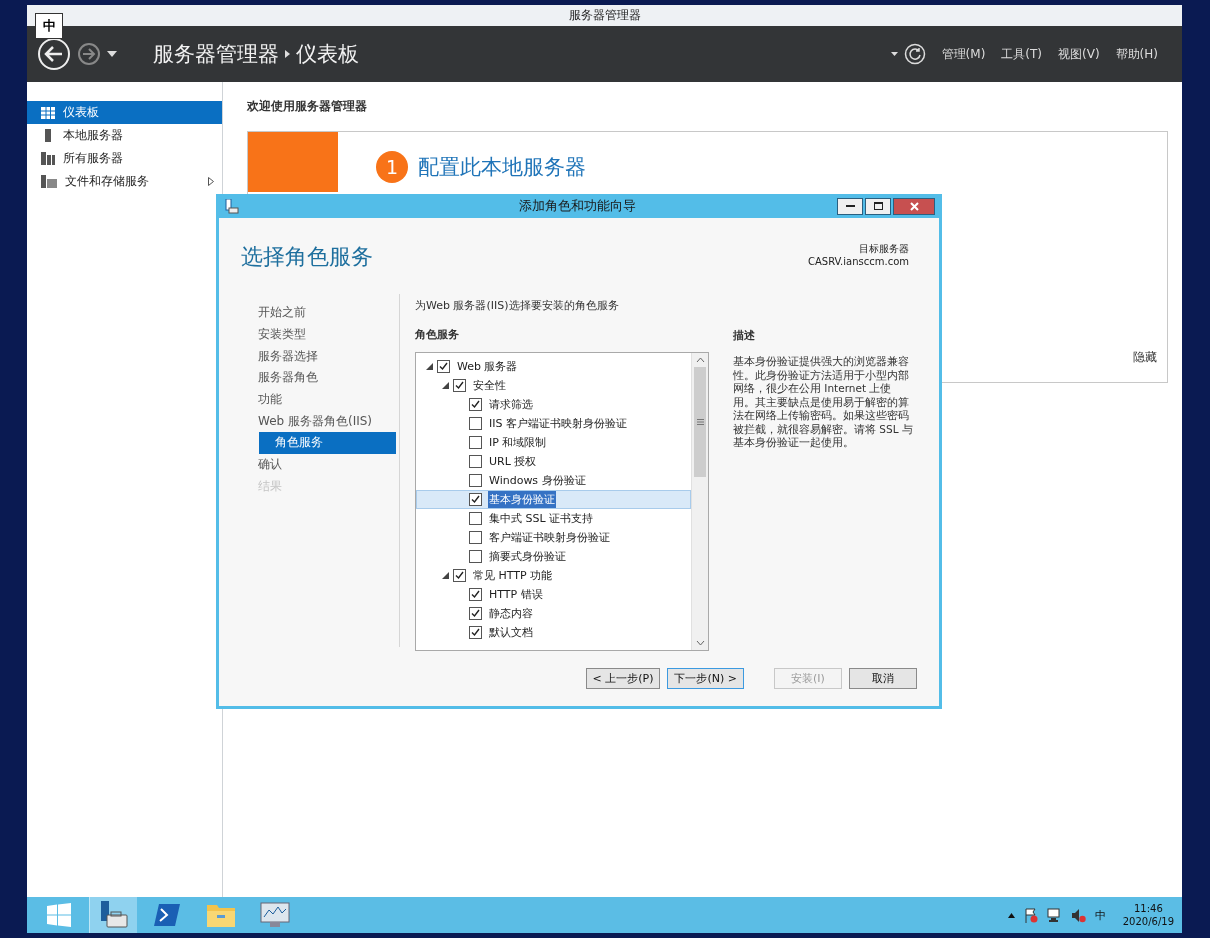  What do you see at coordinates (1054, 915) in the screenshot?
I see `network-icon` at bounding box center [1054, 915].